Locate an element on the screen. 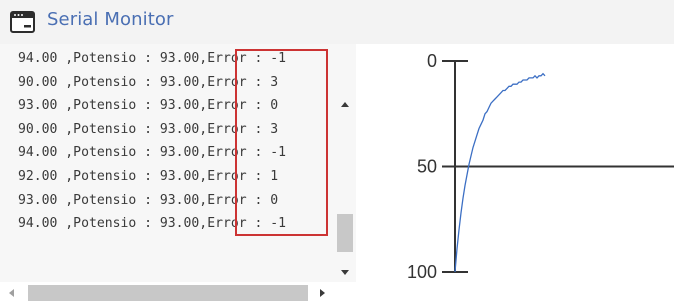 This screenshot has height=301, width=674. horizontal-scroll-thumb is located at coordinates (168, 293).